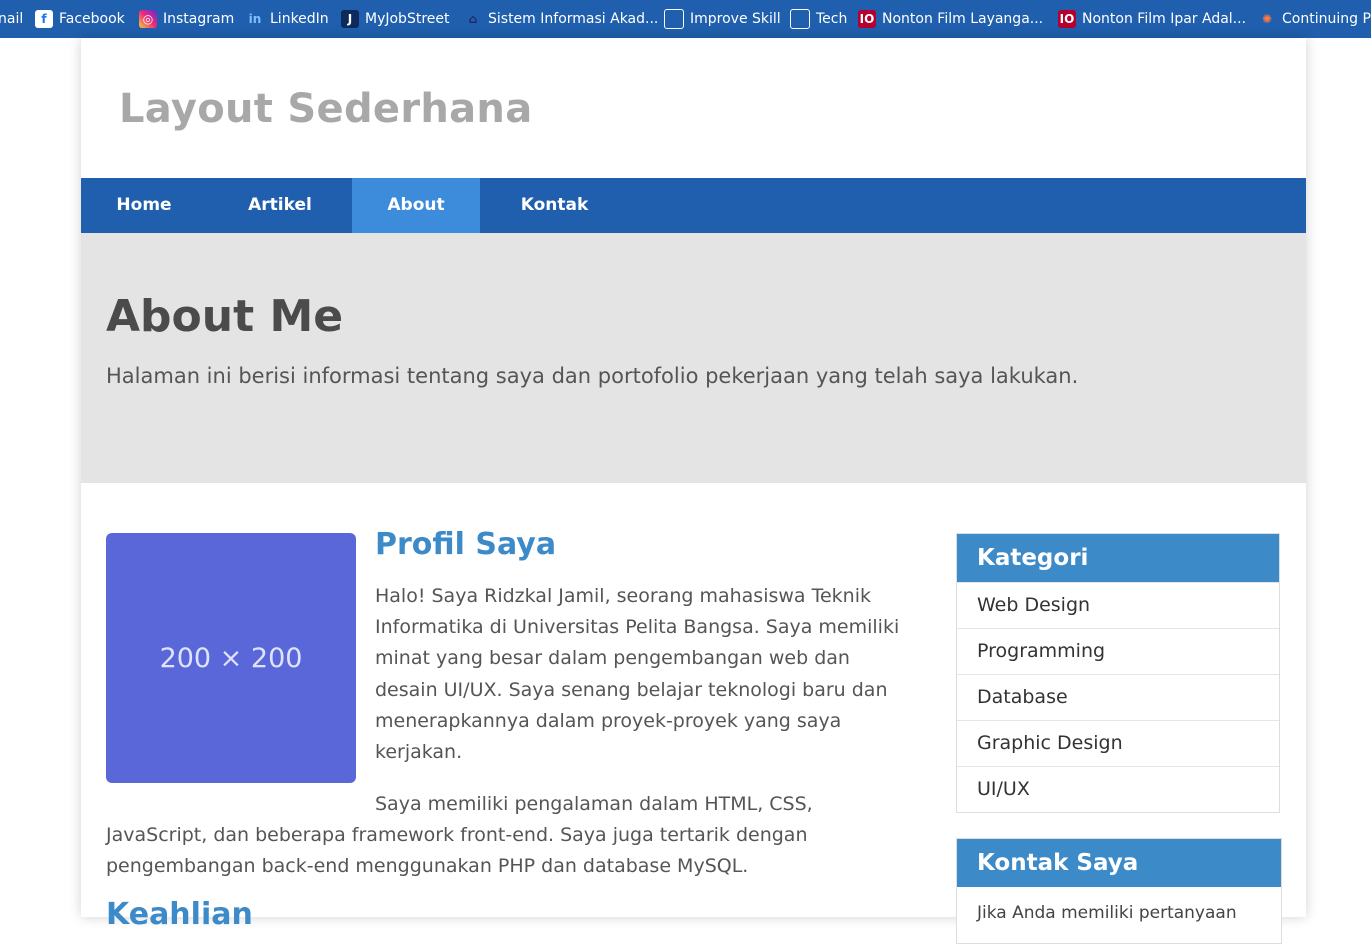 This screenshot has height=944, width=1371. What do you see at coordinates (326, 109) in the screenshot?
I see `site-title: Layout Sederhana` at bounding box center [326, 109].